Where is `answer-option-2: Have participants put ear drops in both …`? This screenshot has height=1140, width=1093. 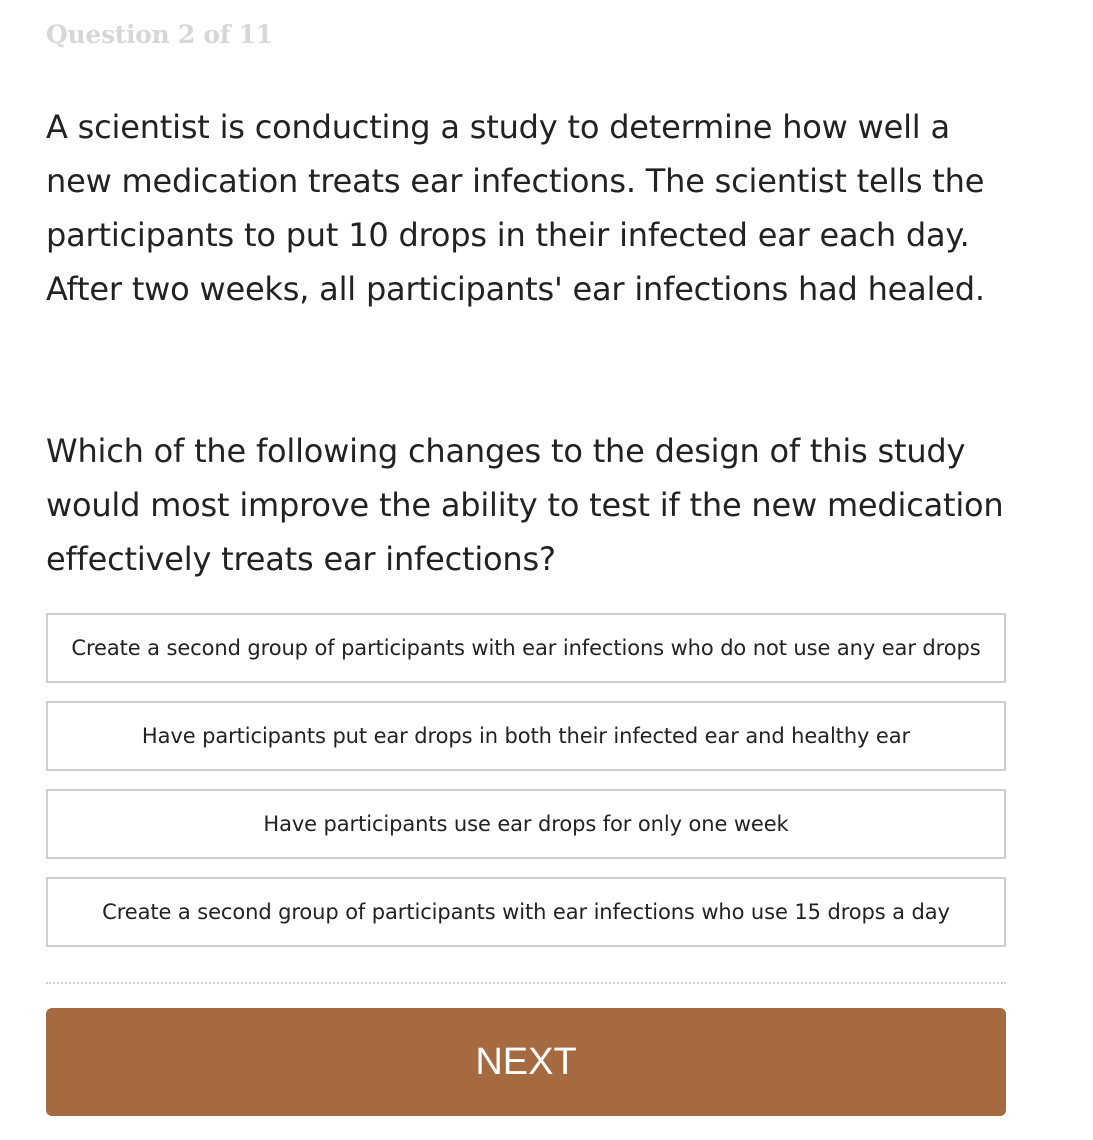 answer-option-2: Have participants put ear drops in both … is located at coordinates (526, 736).